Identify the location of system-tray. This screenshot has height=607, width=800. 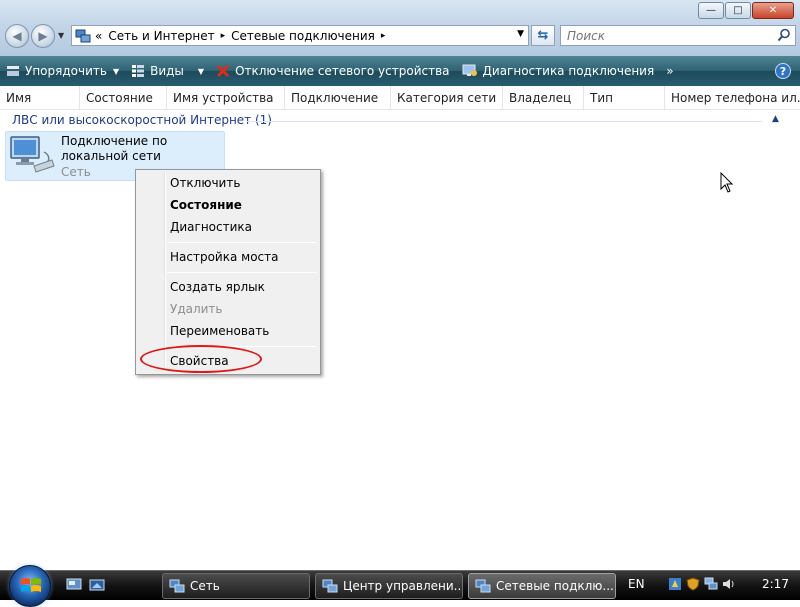
(704, 584).